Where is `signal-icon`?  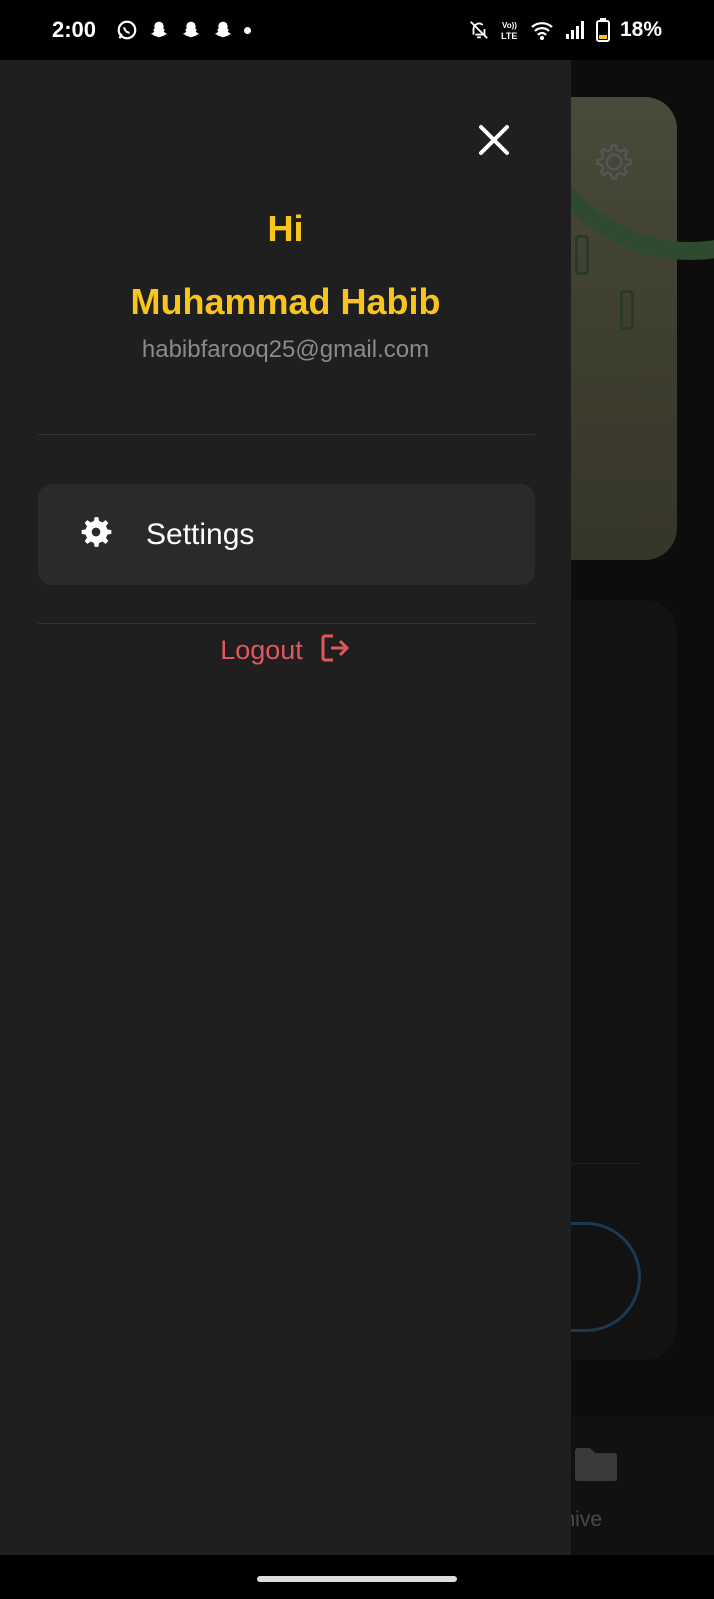 signal-icon is located at coordinates (575, 30).